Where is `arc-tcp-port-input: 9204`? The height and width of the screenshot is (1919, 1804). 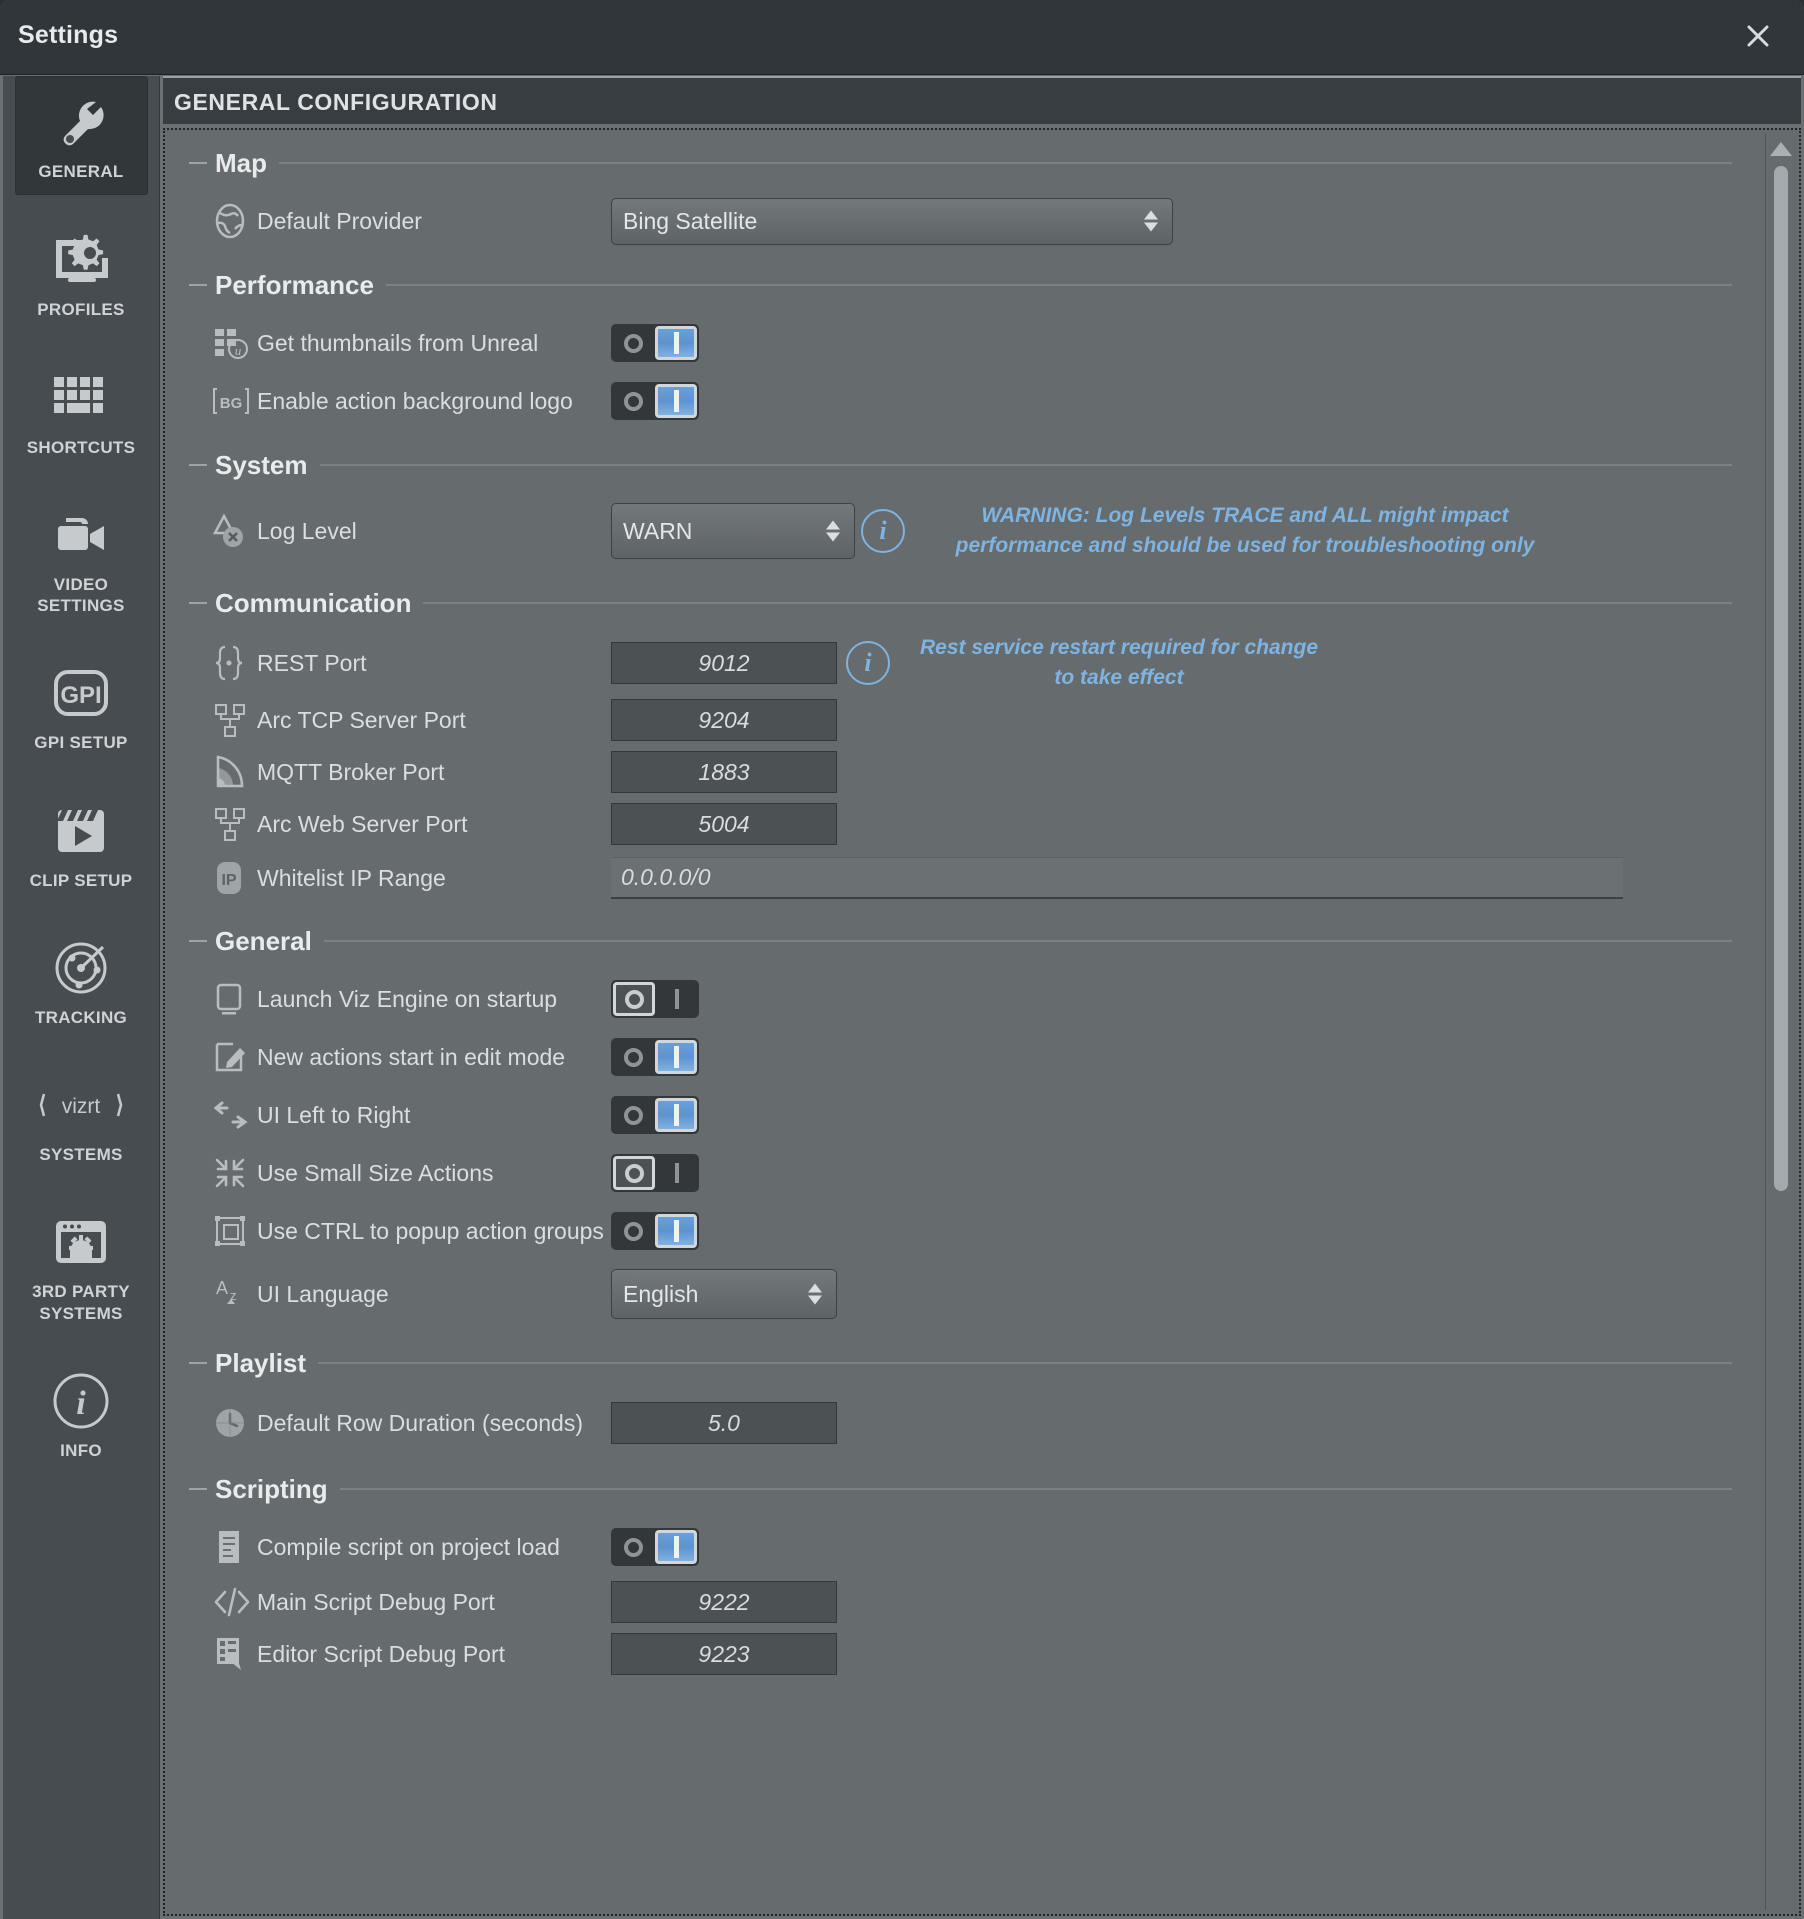 arc-tcp-port-input: 9204 is located at coordinates (724, 720).